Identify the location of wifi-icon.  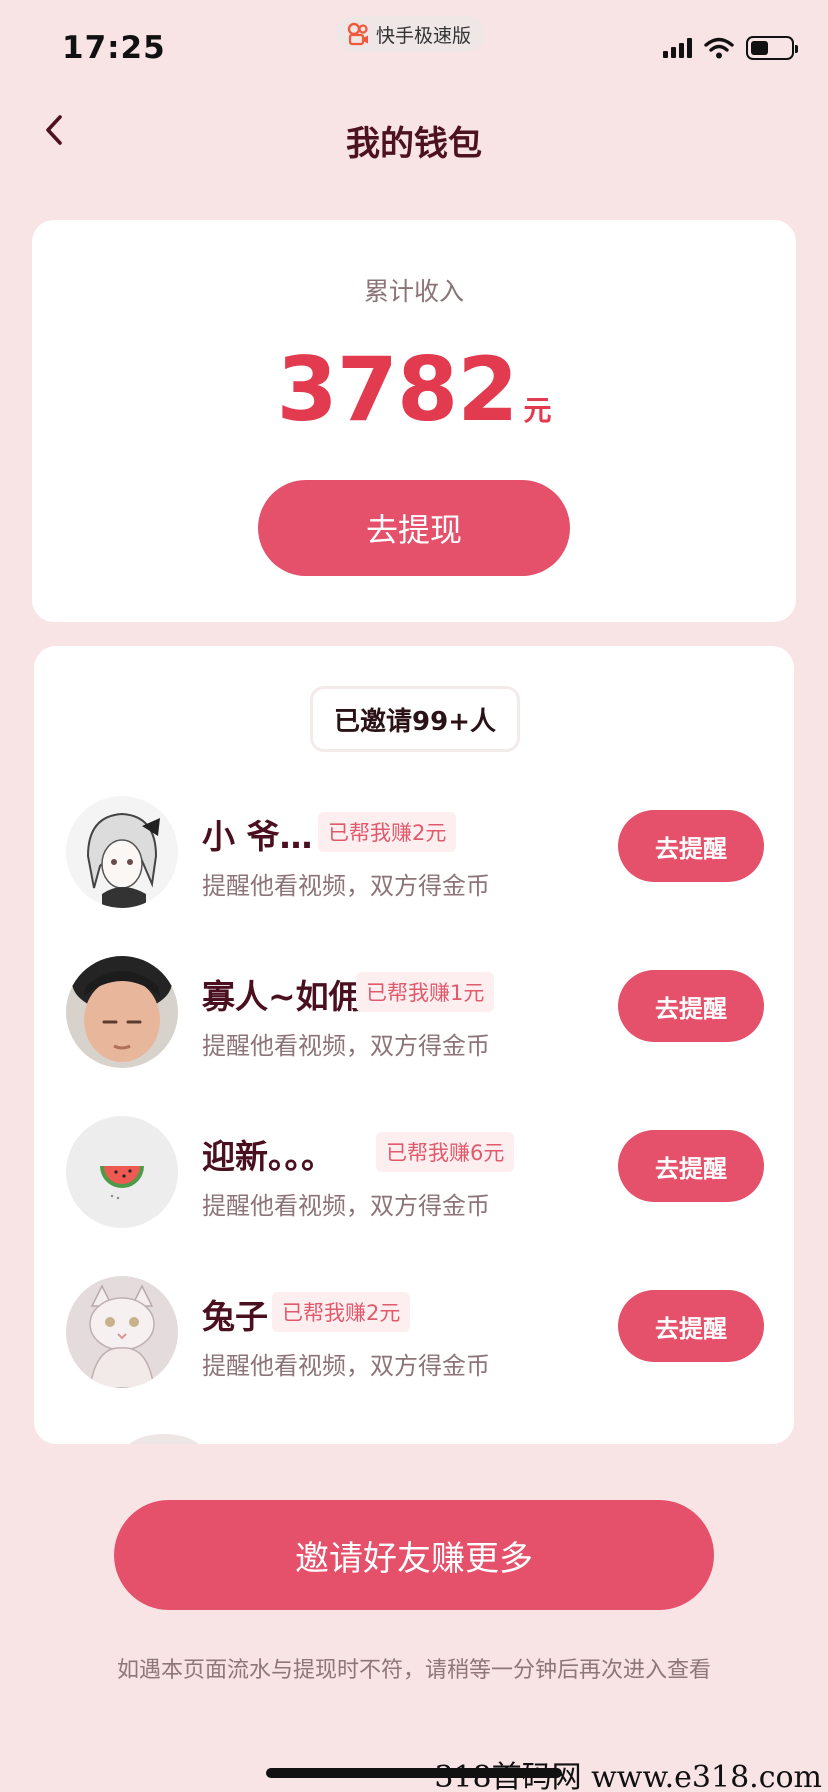
(719, 48).